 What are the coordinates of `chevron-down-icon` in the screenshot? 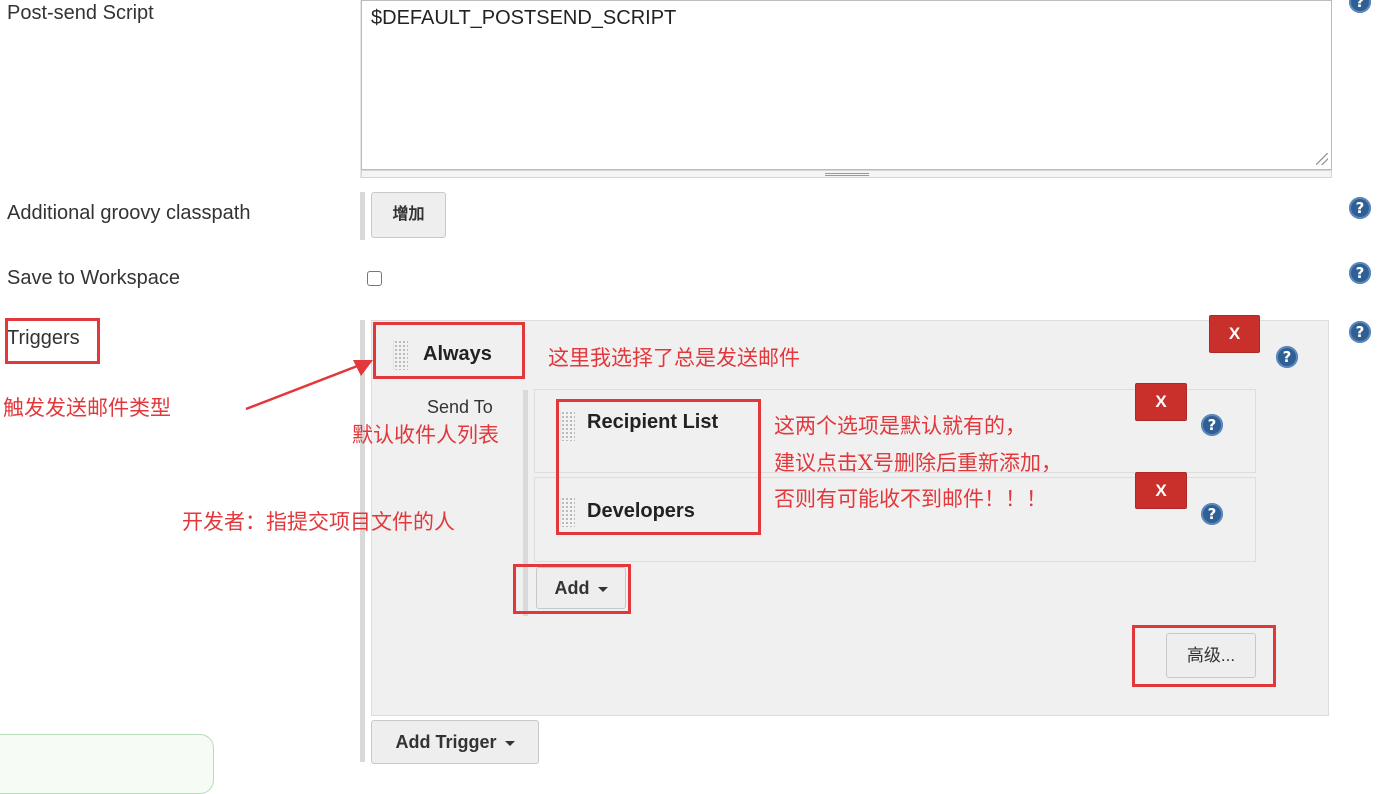 It's located at (509, 743).